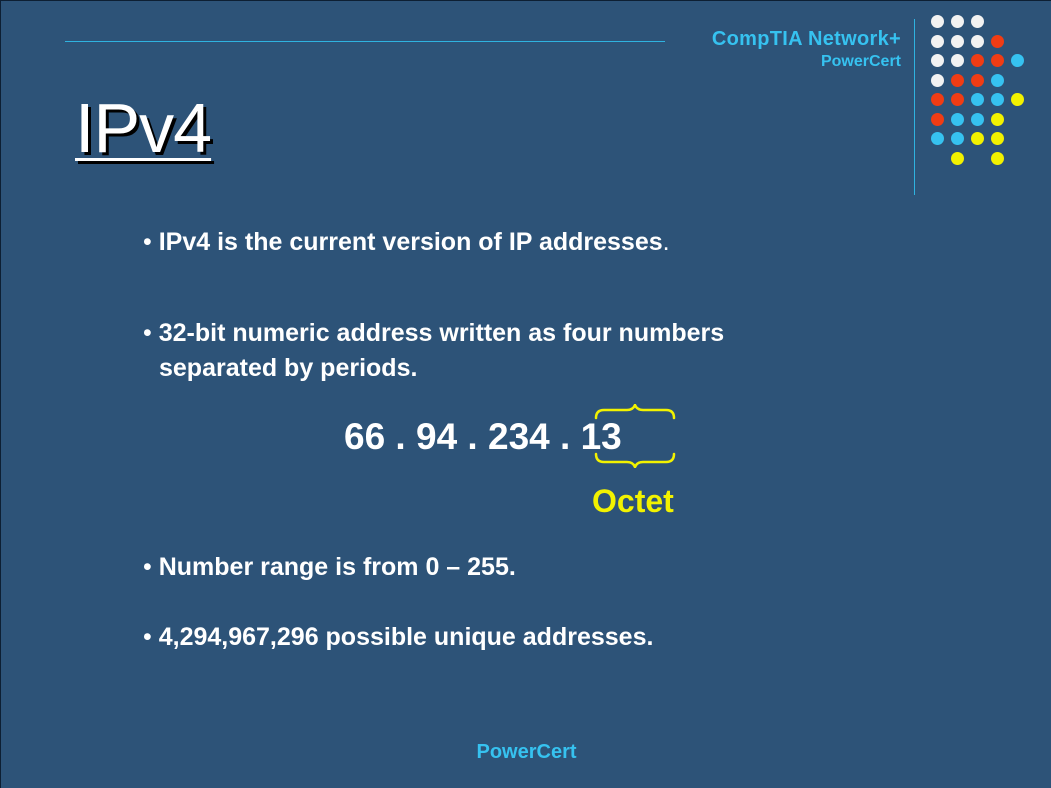 The height and width of the screenshot is (788, 1051). What do you see at coordinates (914, 107) in the screenshot?
I see `vertical-divider-line` at bounding box center [914, 107].